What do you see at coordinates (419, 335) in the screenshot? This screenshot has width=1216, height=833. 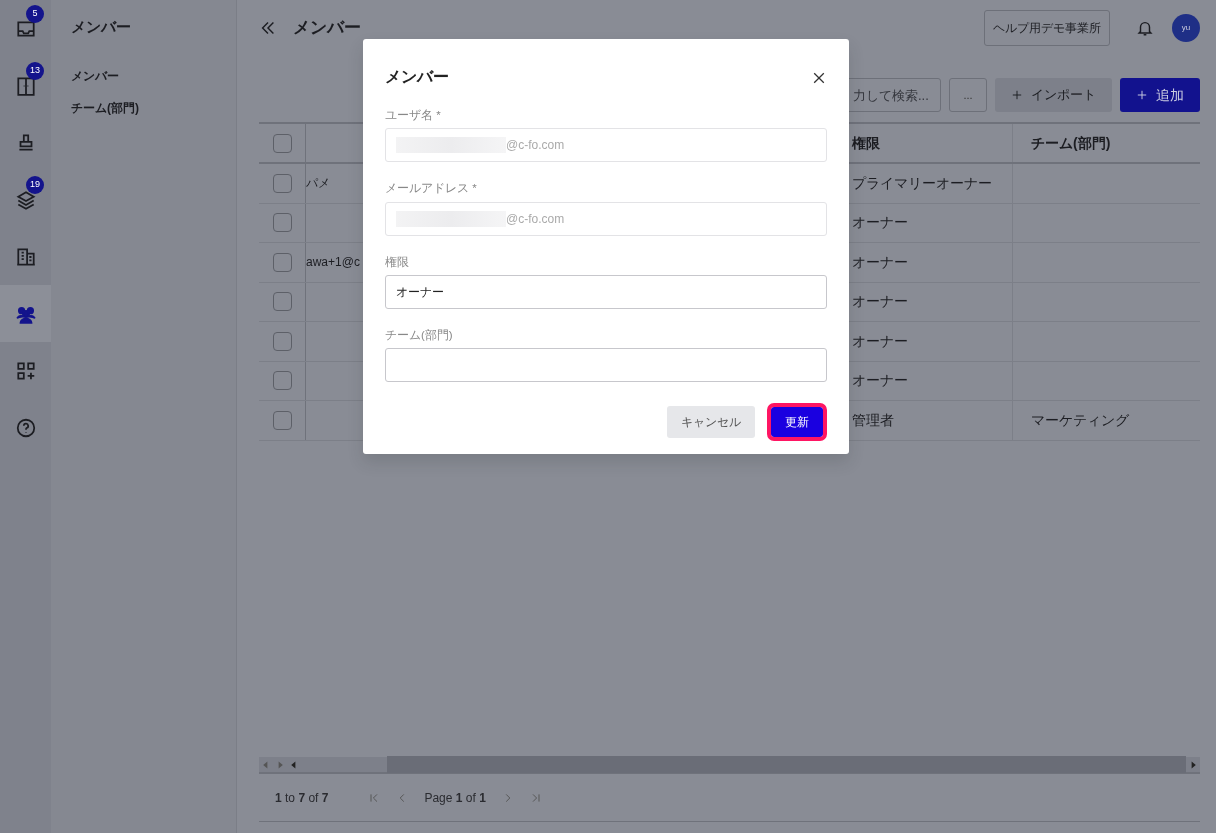 I see `field-label: チーム(部門)` at bounding box center [419, 335].